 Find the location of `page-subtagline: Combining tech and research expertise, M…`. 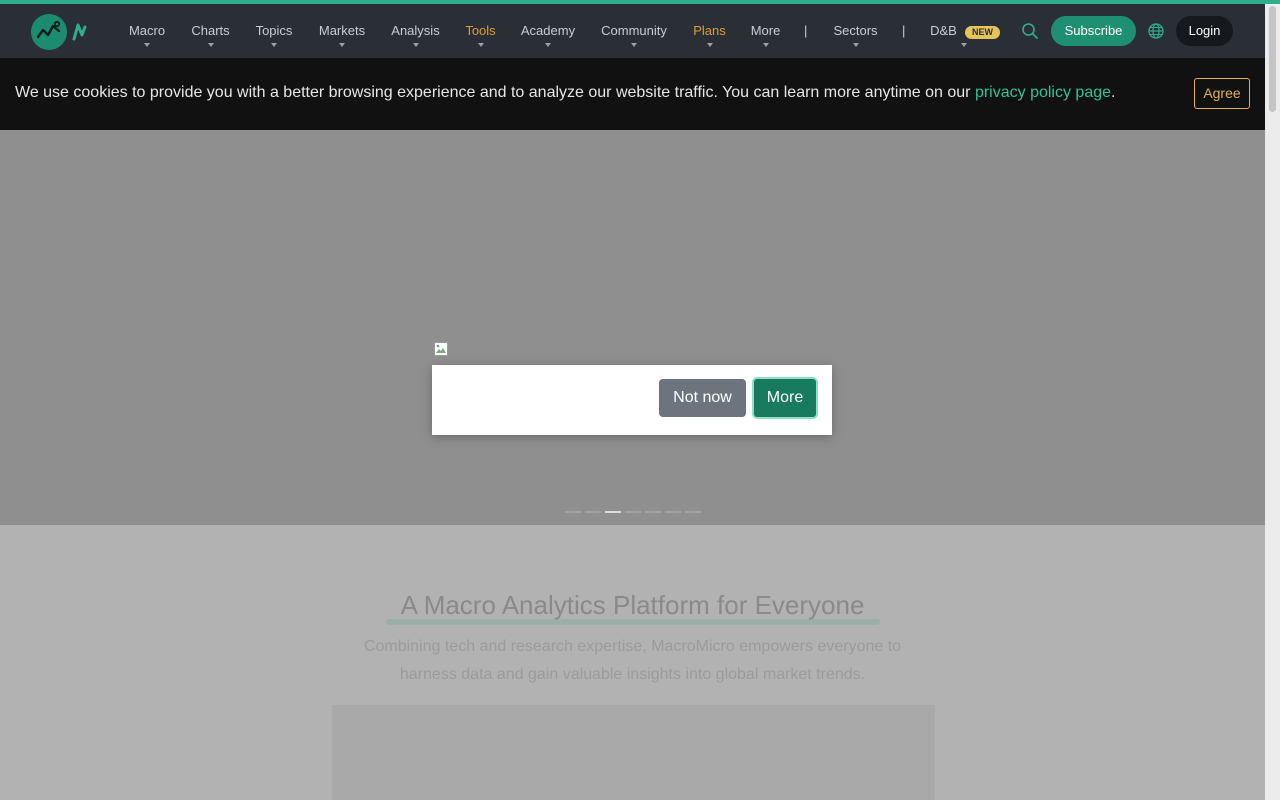

page-subtagline: Combining tech and research expertise, M… is located at coordinates (632, 660).